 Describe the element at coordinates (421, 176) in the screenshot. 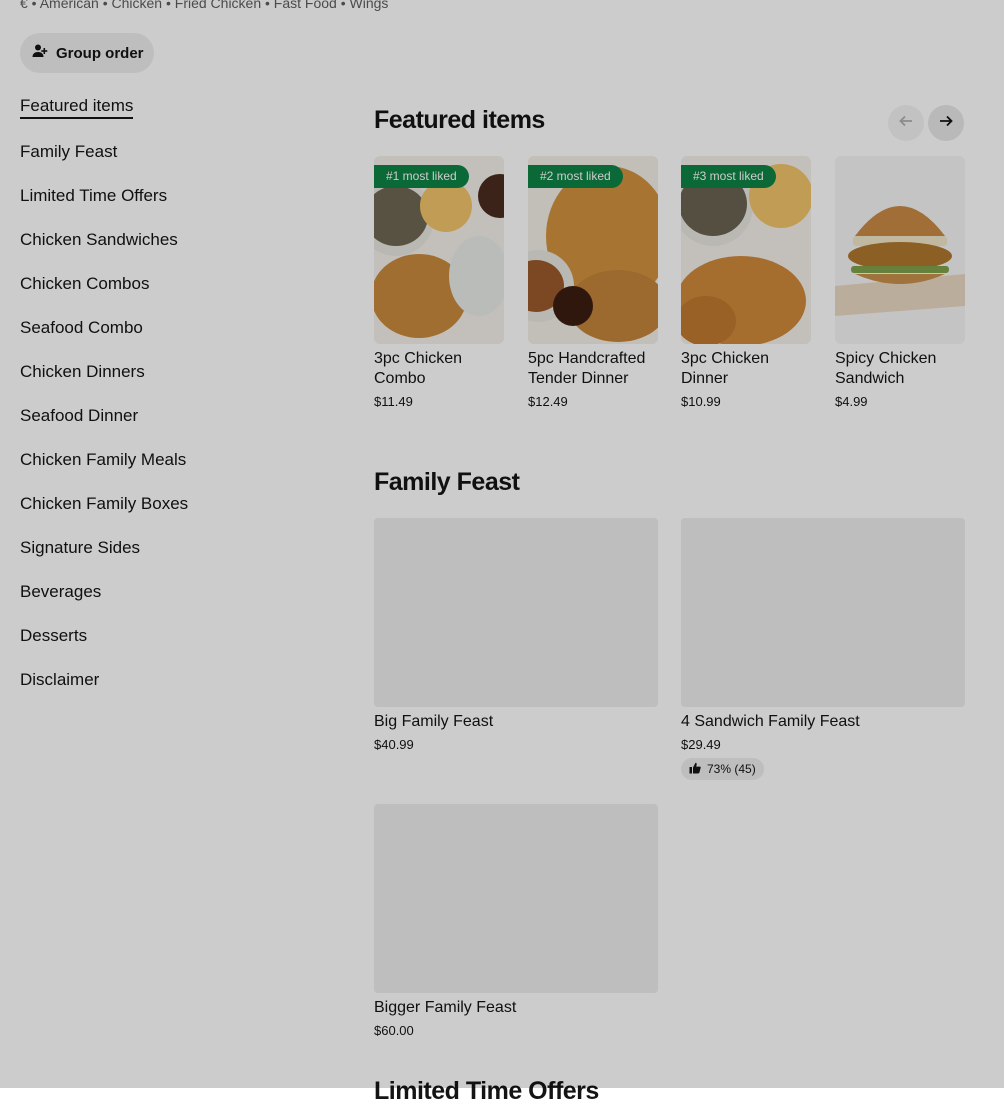

I see `most-liked-badge: #1 most liked` at that location.